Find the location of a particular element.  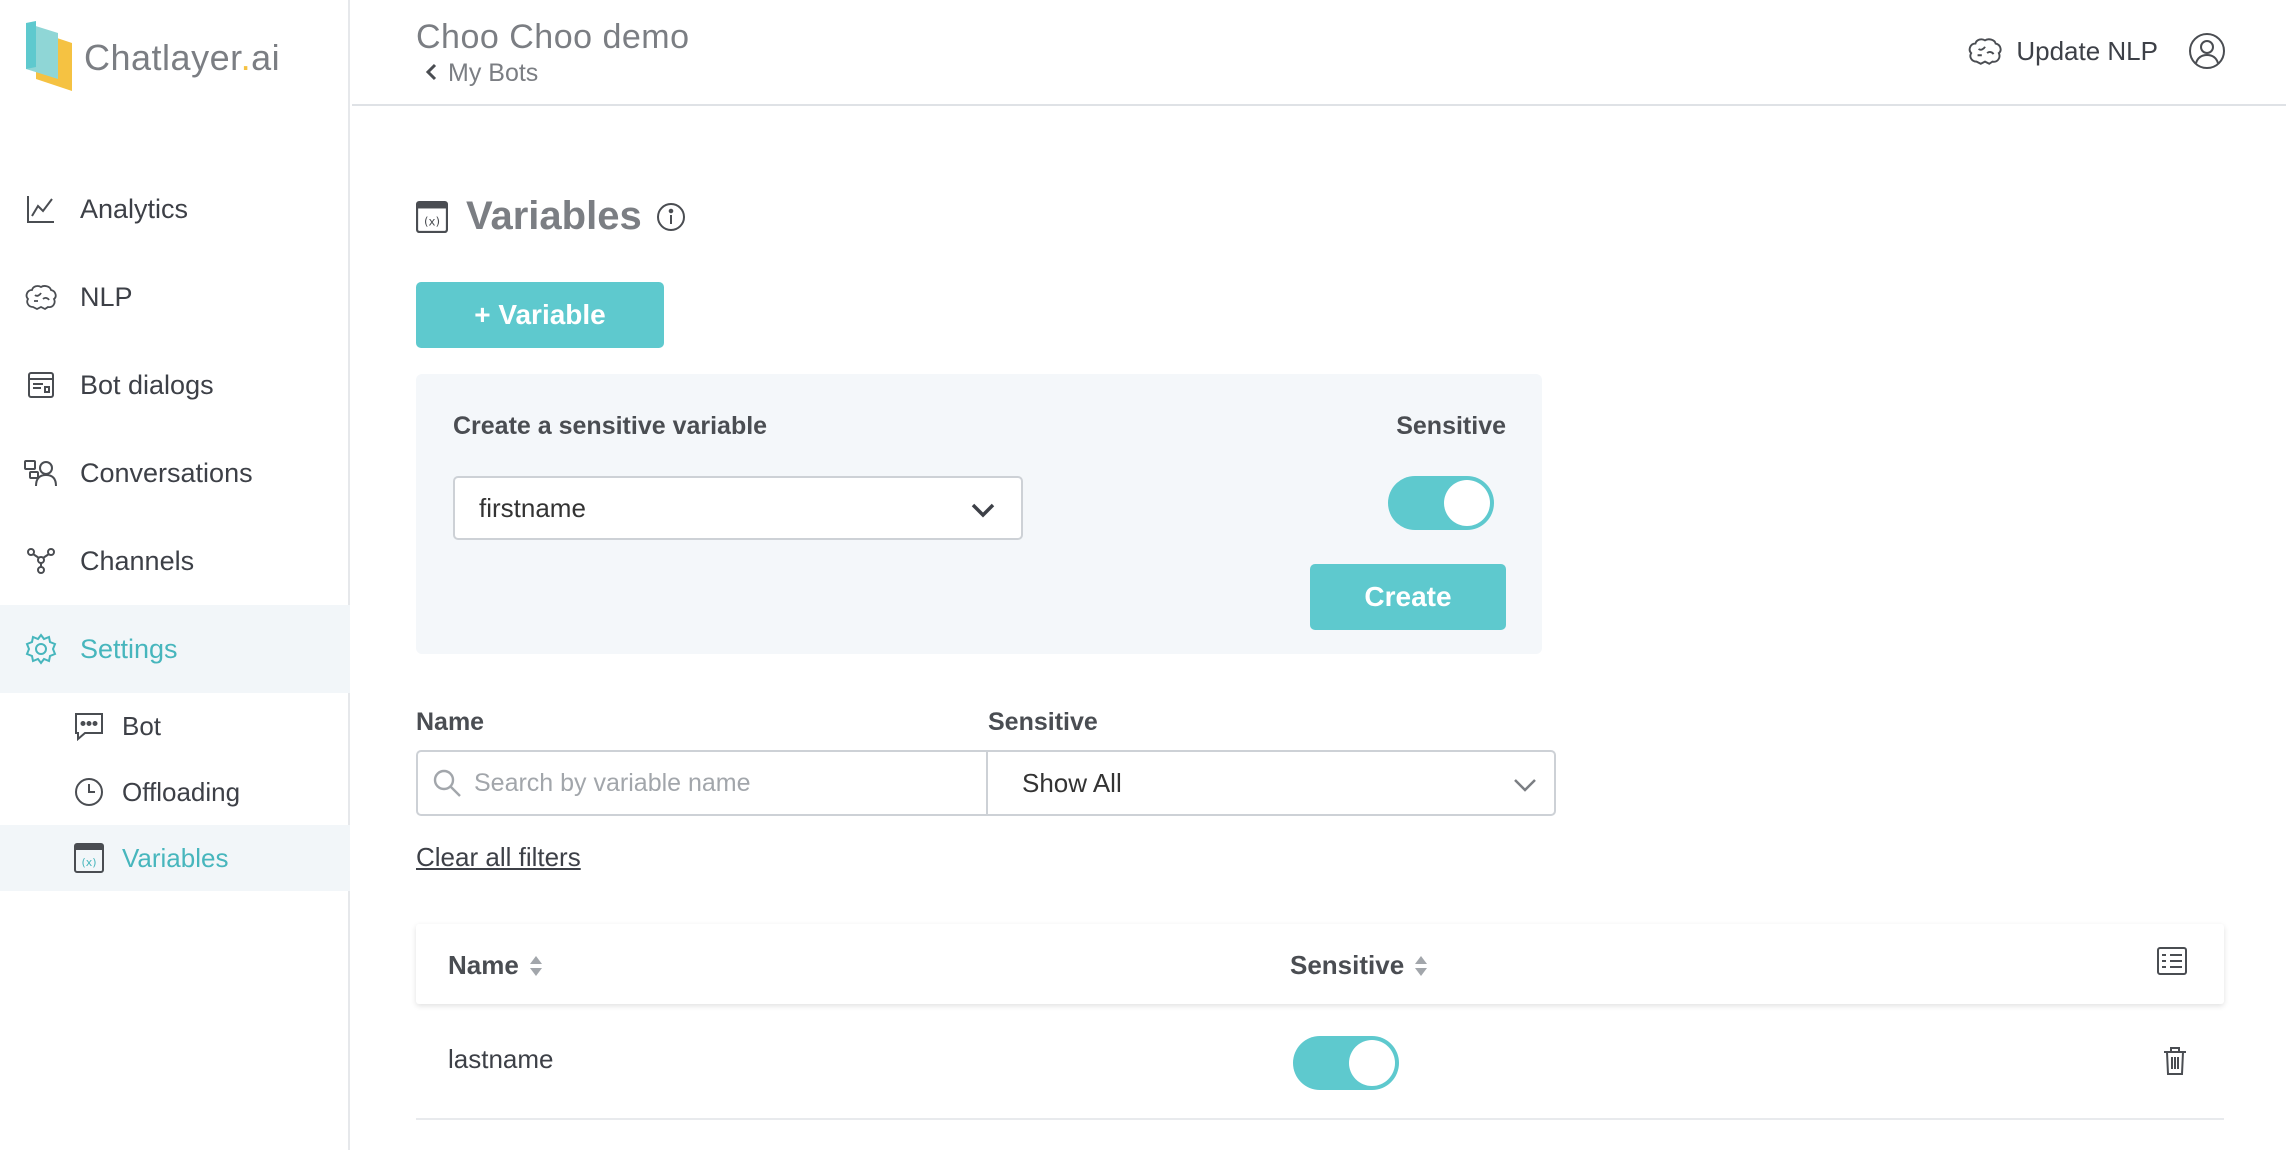

sidebar-item-conversations: Conversations is located at coordinates (175, 473).